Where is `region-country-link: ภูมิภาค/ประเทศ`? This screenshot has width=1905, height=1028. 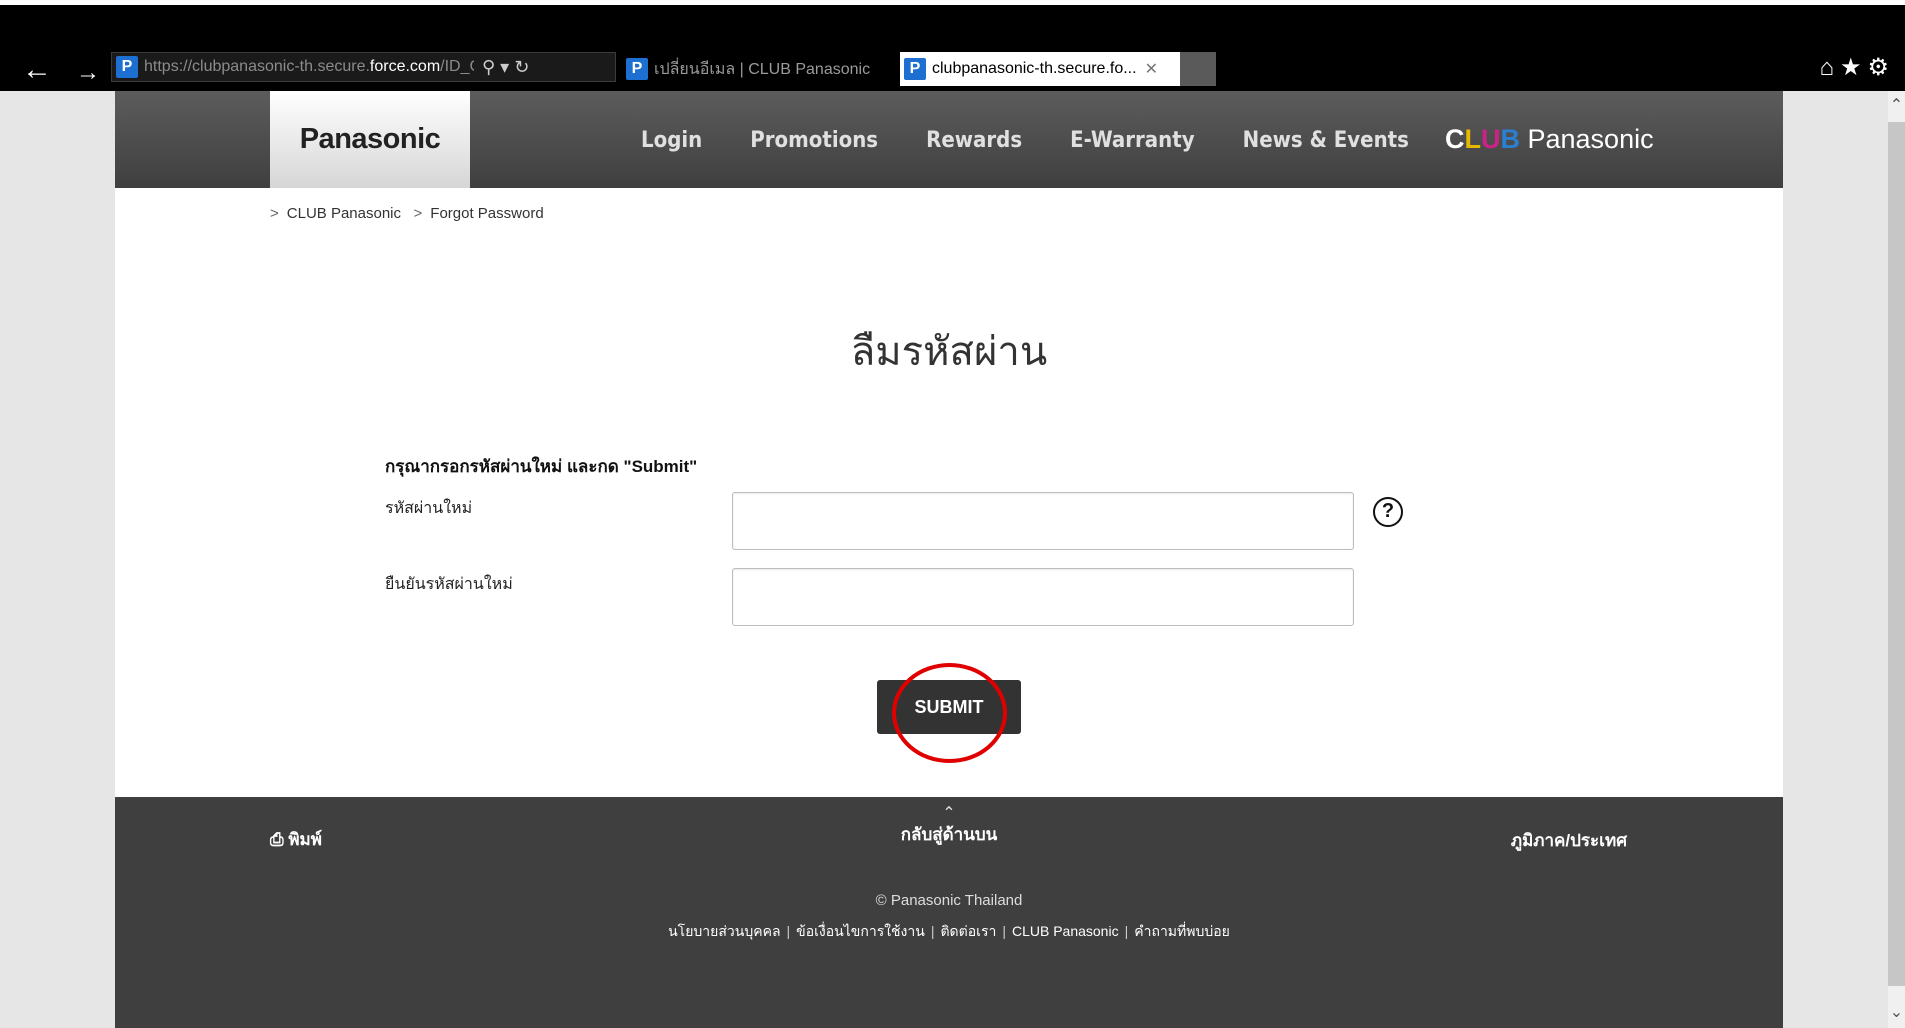 region-country-link: ภูมิภาค/ประเทศ is located at coordinates (1569, 840).